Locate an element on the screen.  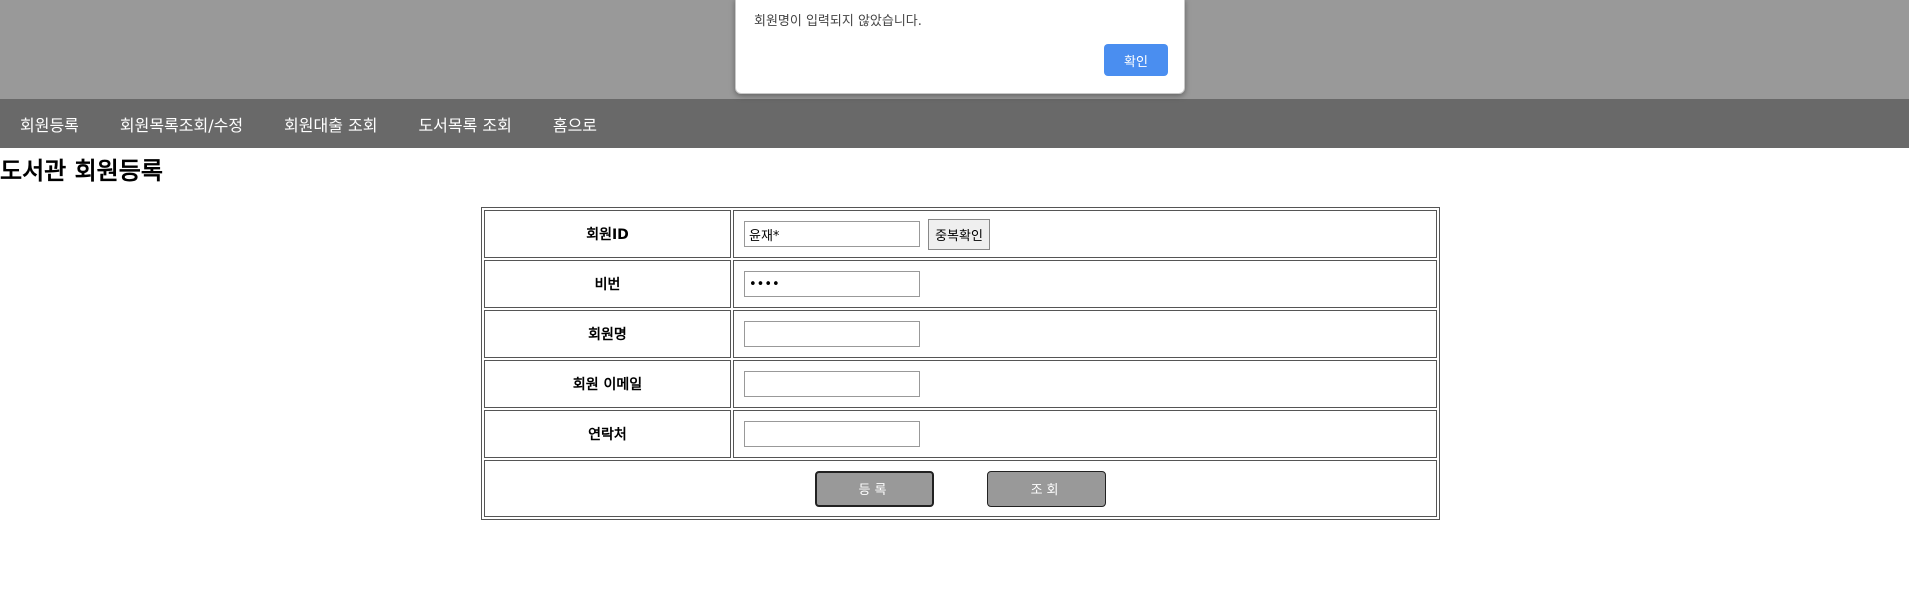
email-input is located at coordinates (832, 384).